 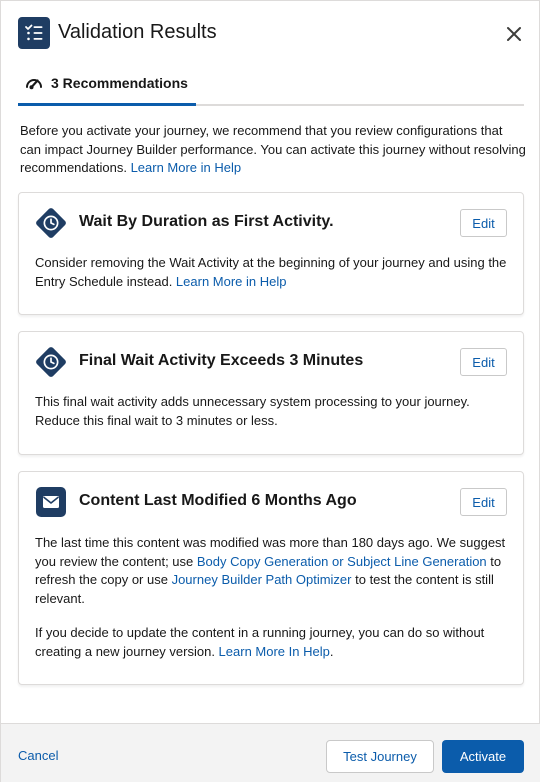 I want to click on card-title: Final Wait Activity Exceeds 3 Minutes, so click(x=221, y=360).